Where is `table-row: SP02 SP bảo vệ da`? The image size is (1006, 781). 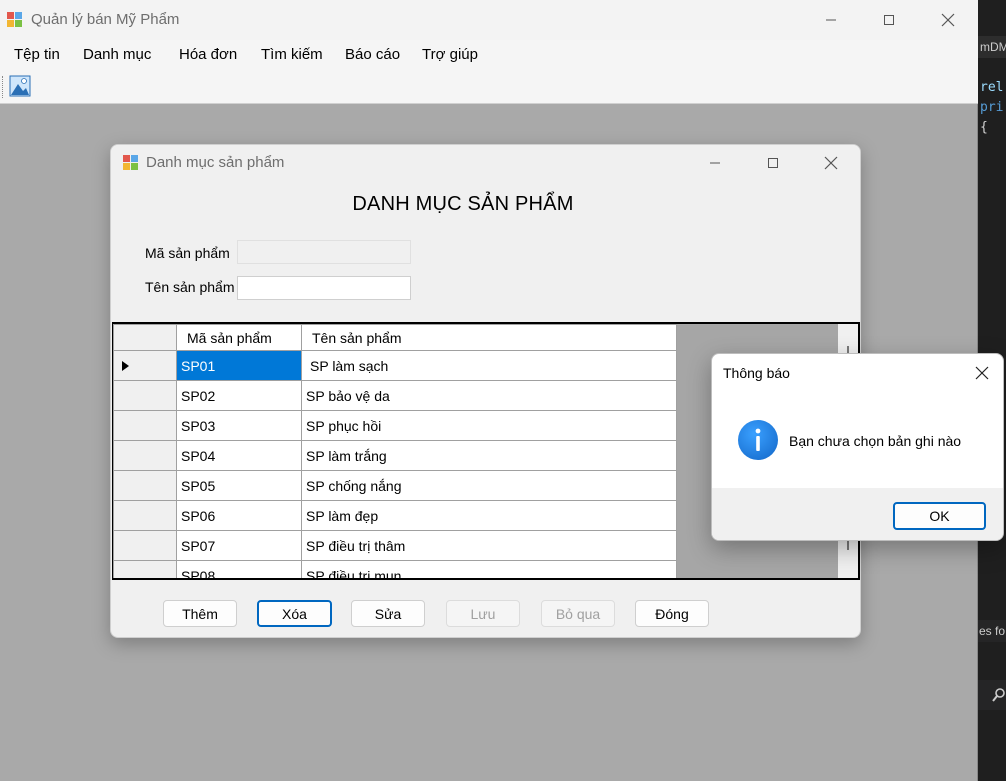
table-row: SP02 SP bảo vệ da is located at coordinates (395, 395).